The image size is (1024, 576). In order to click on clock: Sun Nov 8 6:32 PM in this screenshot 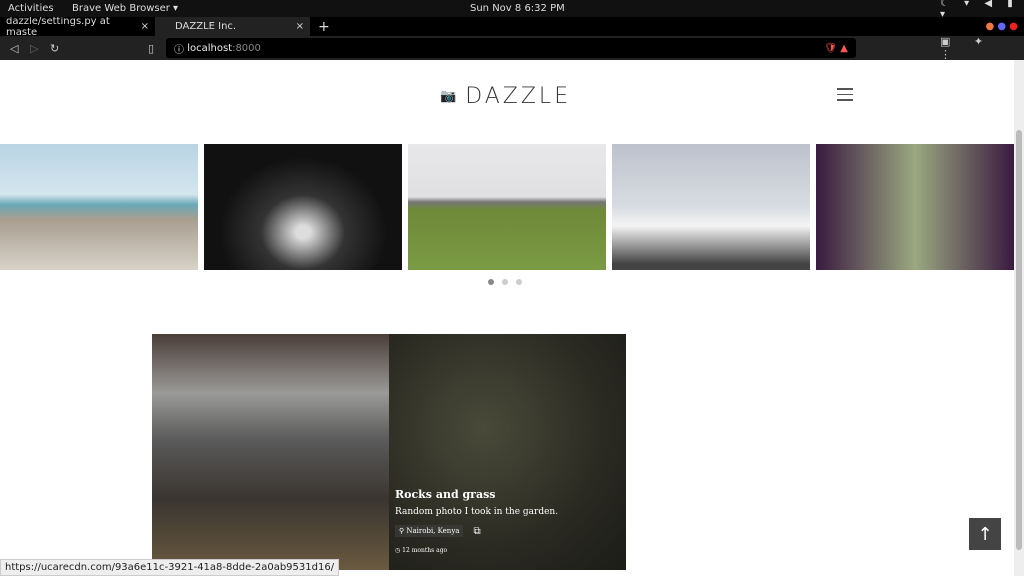, I will do `click(517, 8)`.